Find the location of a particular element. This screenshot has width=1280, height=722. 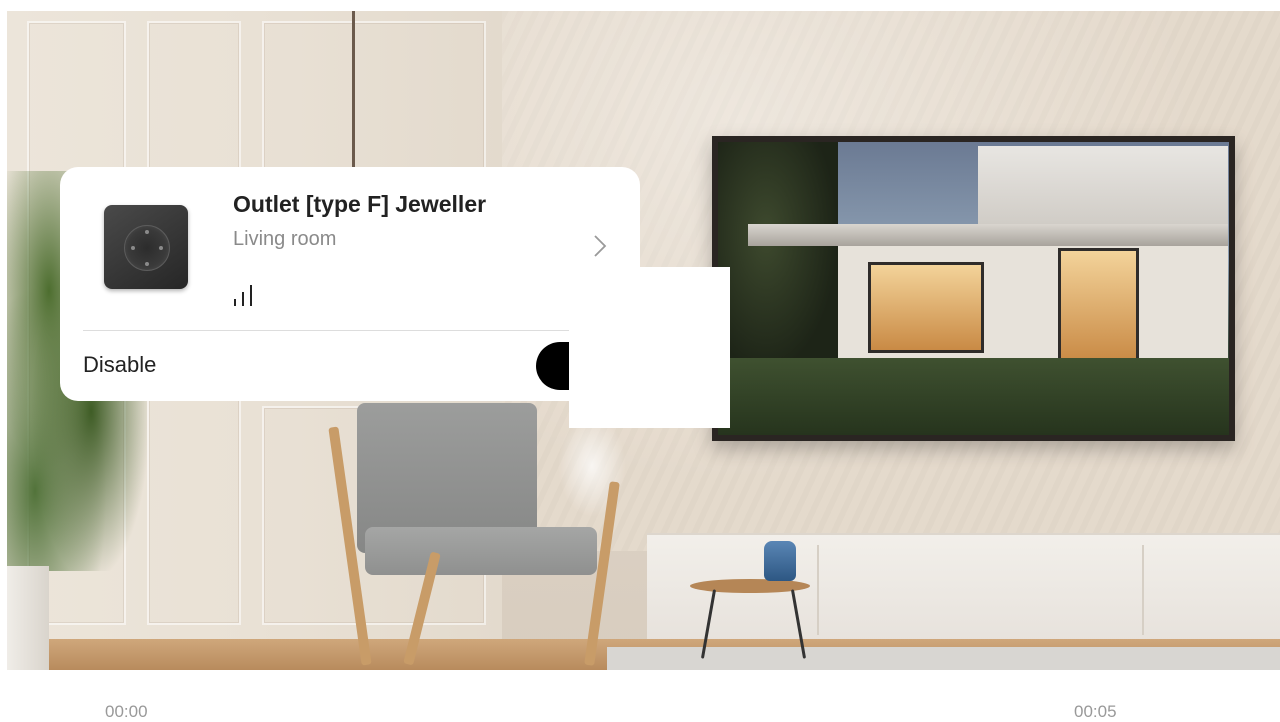

house-slab is located at coordinates (988, 235).